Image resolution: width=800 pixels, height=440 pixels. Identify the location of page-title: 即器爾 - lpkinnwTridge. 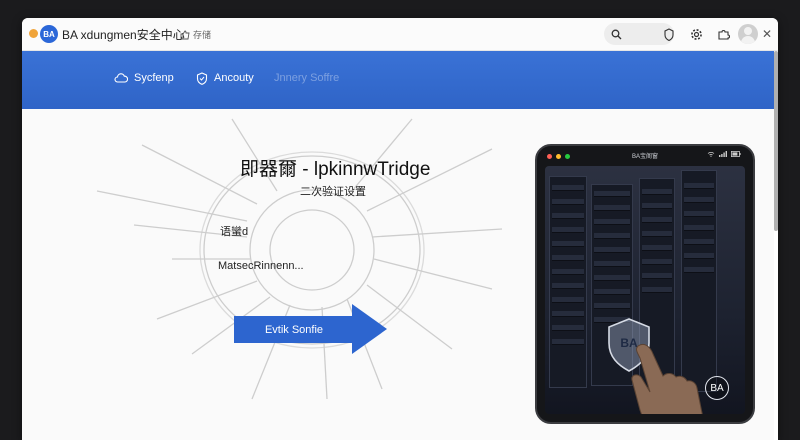
(335, 169).